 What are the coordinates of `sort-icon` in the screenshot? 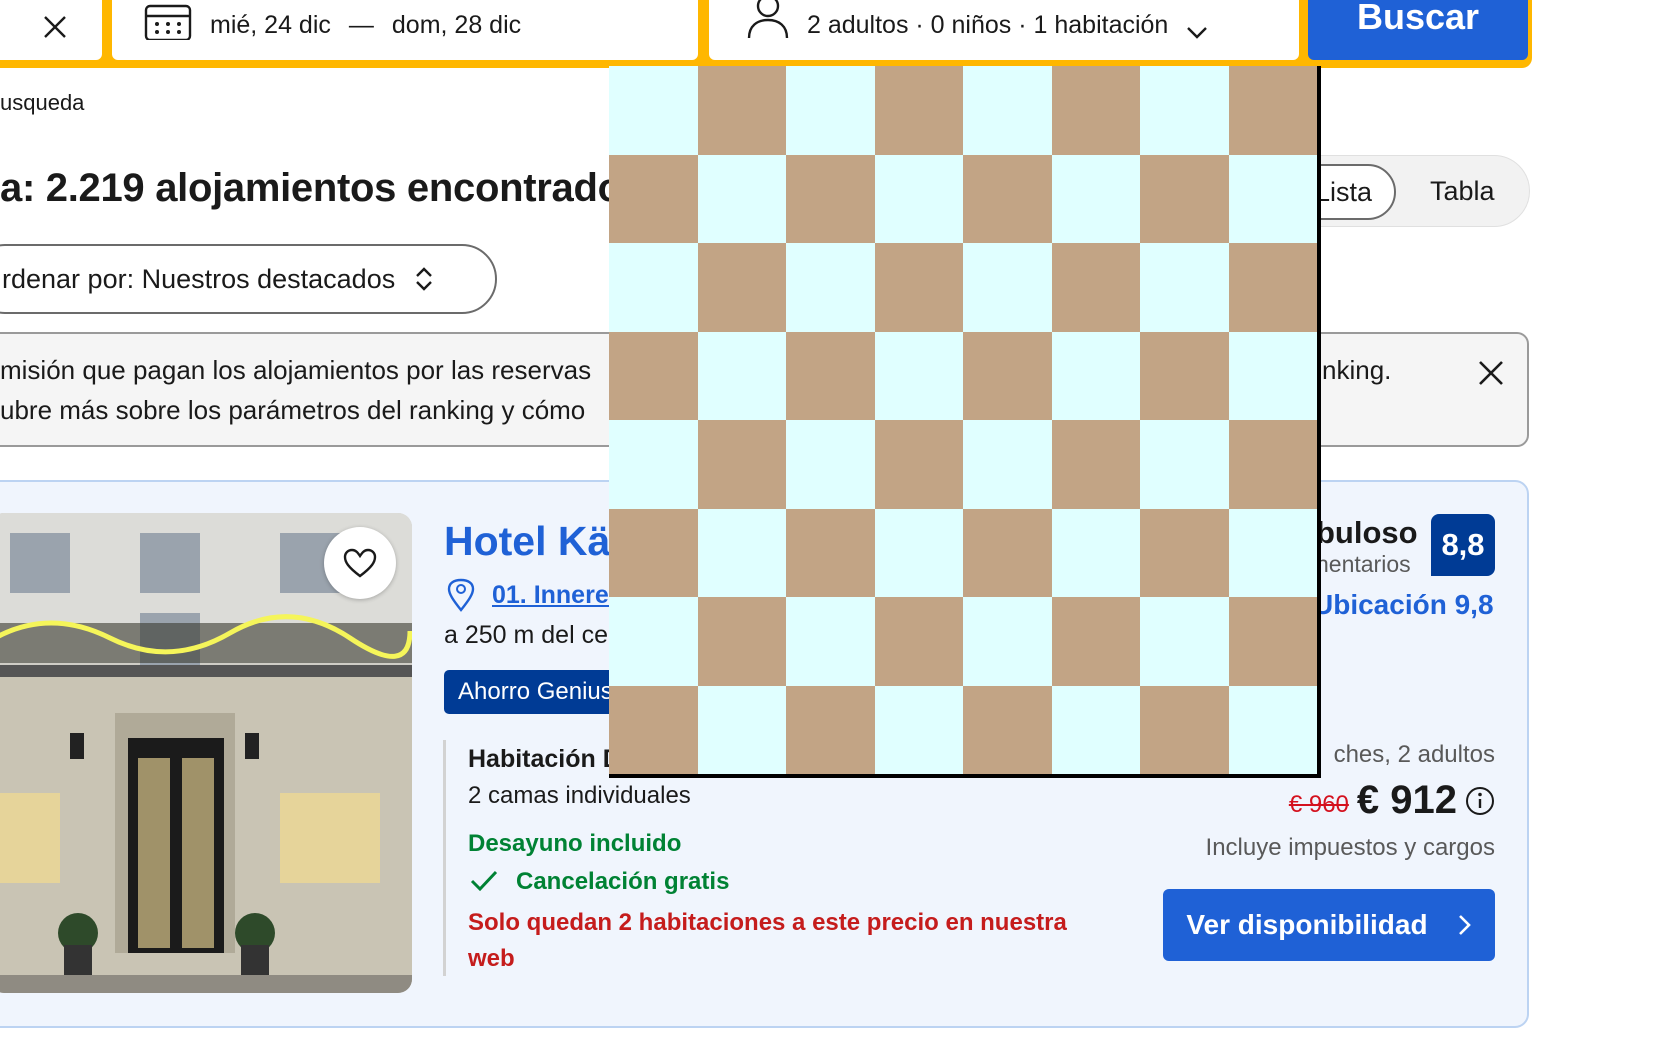 It's located at (424, 279).